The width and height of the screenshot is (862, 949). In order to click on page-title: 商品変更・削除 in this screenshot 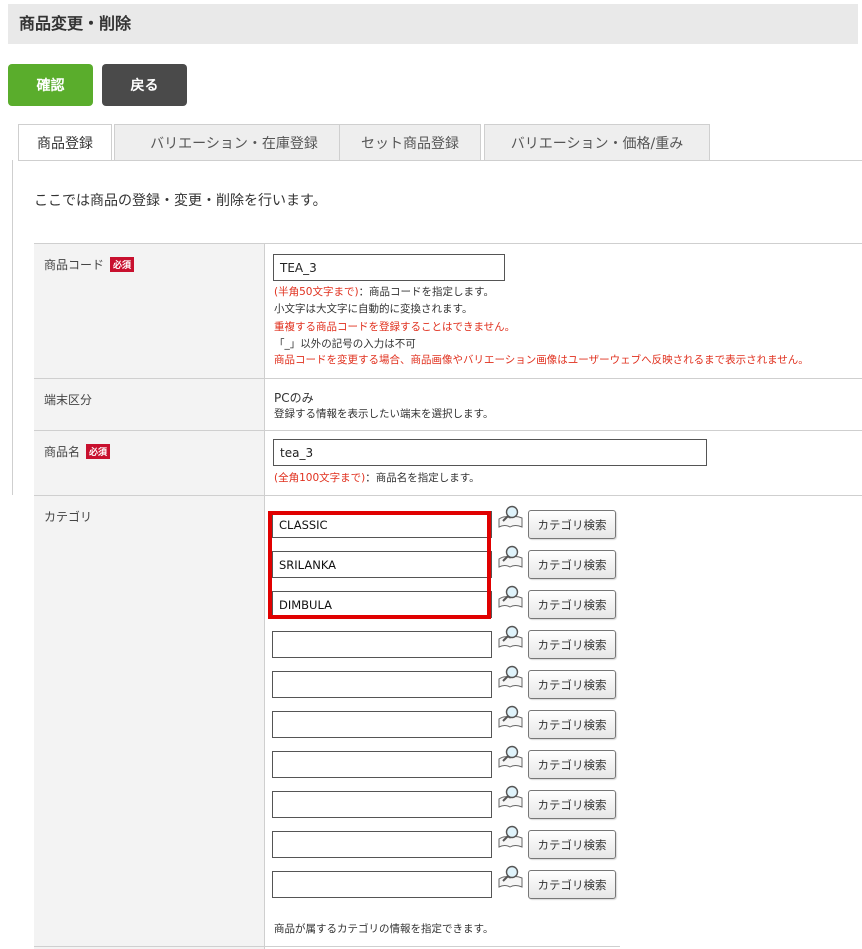, I will do `click(433, 24)`.